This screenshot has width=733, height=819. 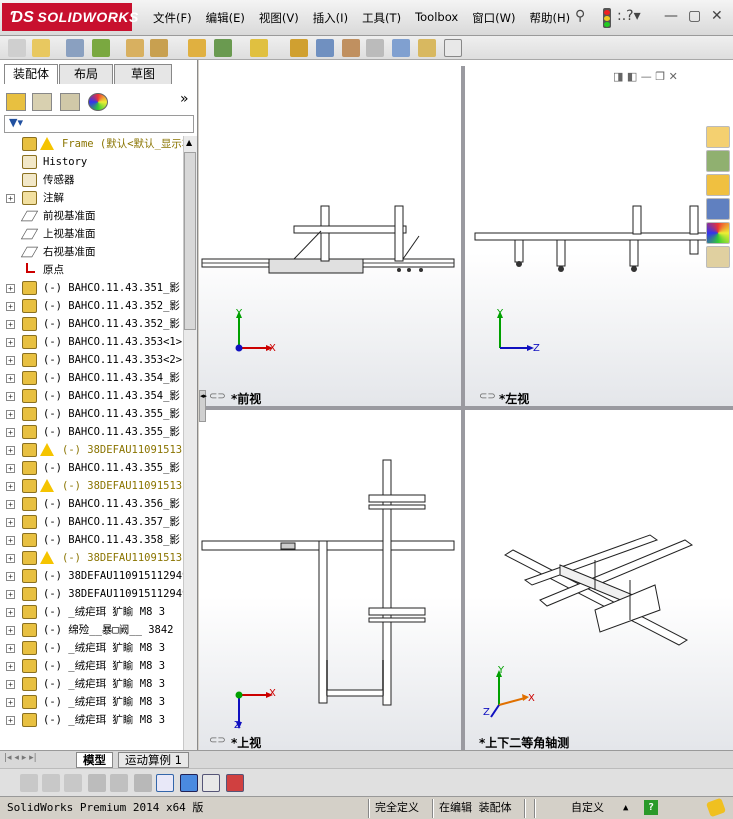 I want to click on panel-collapse-grip: ◂▸, so click(x=203, y=406).